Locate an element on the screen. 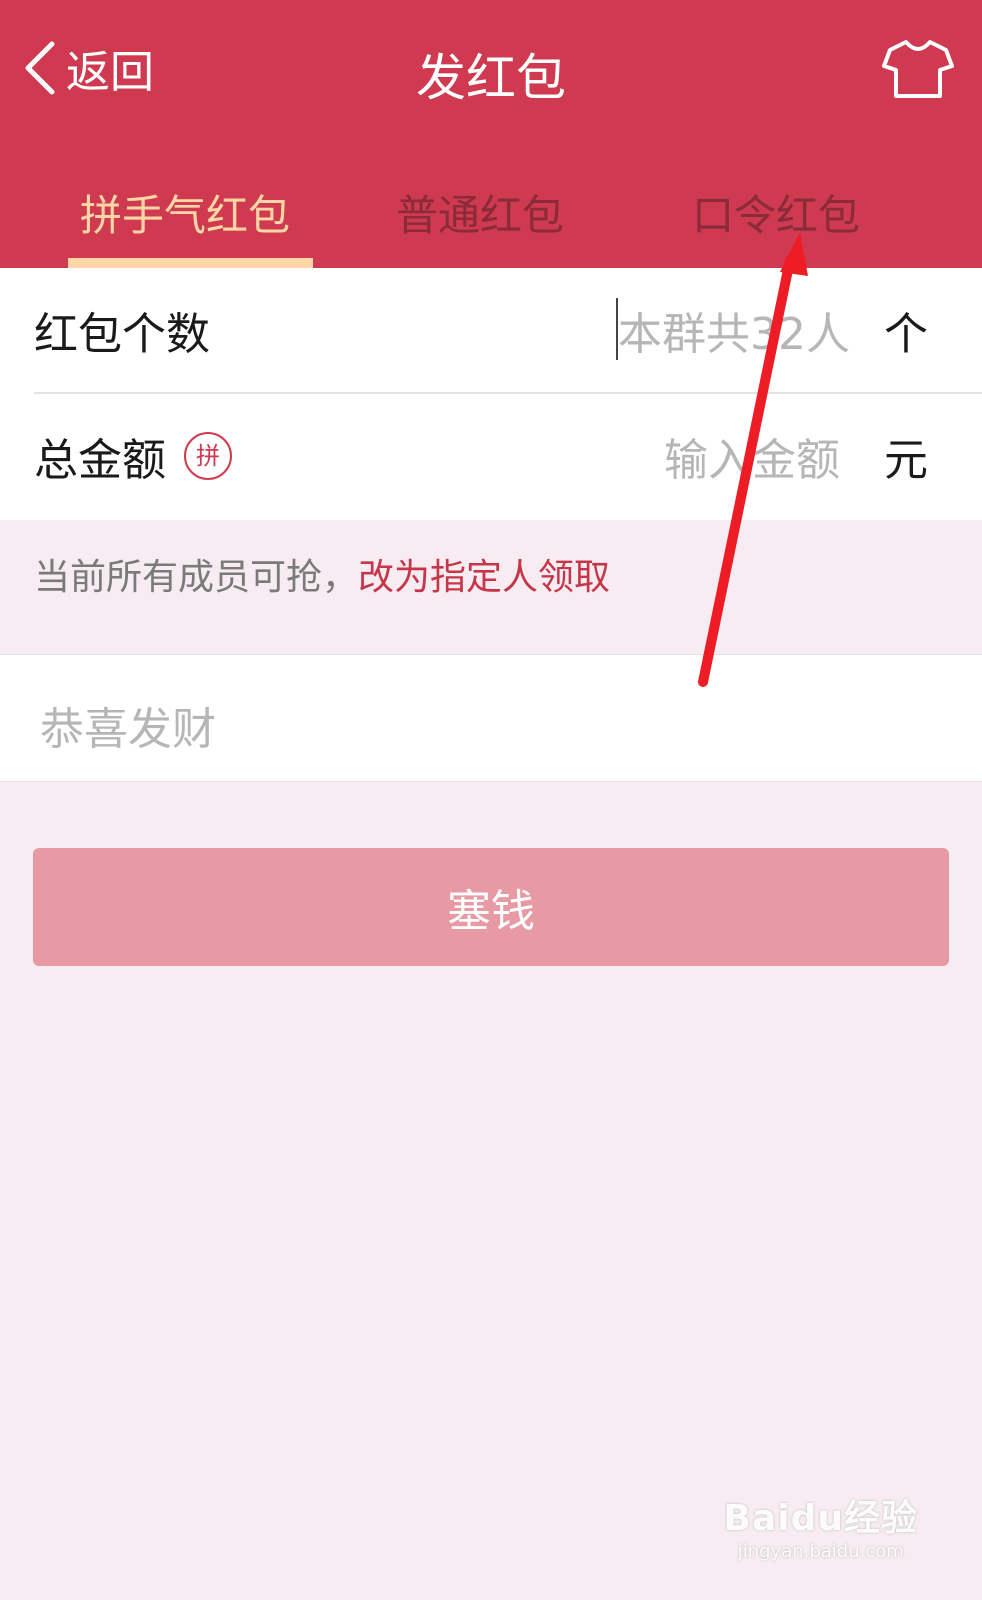 The height and width of the screenshot is (1600, 982). submit-money-button: 塞钱 is located at coordinates (491, 907).